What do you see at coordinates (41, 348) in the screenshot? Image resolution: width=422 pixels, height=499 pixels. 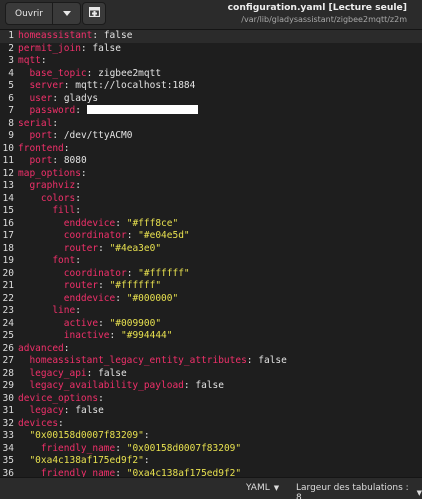 I see `yaml-key: advanced` at bounding box center [41, 348].